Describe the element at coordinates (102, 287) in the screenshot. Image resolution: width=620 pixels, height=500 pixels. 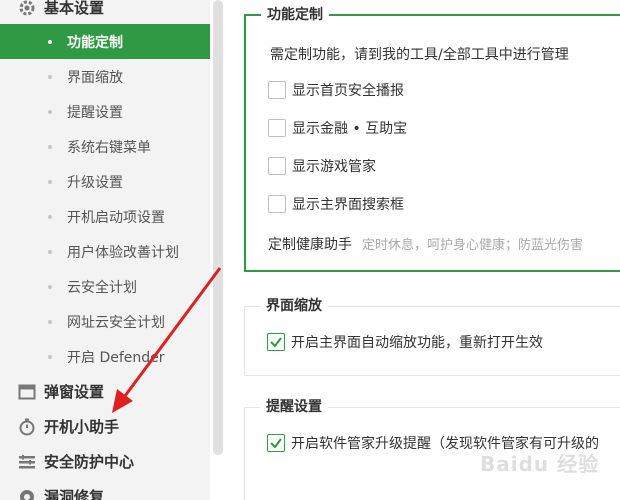
I see `sidebar-item-label: 云安全计划` at that location.